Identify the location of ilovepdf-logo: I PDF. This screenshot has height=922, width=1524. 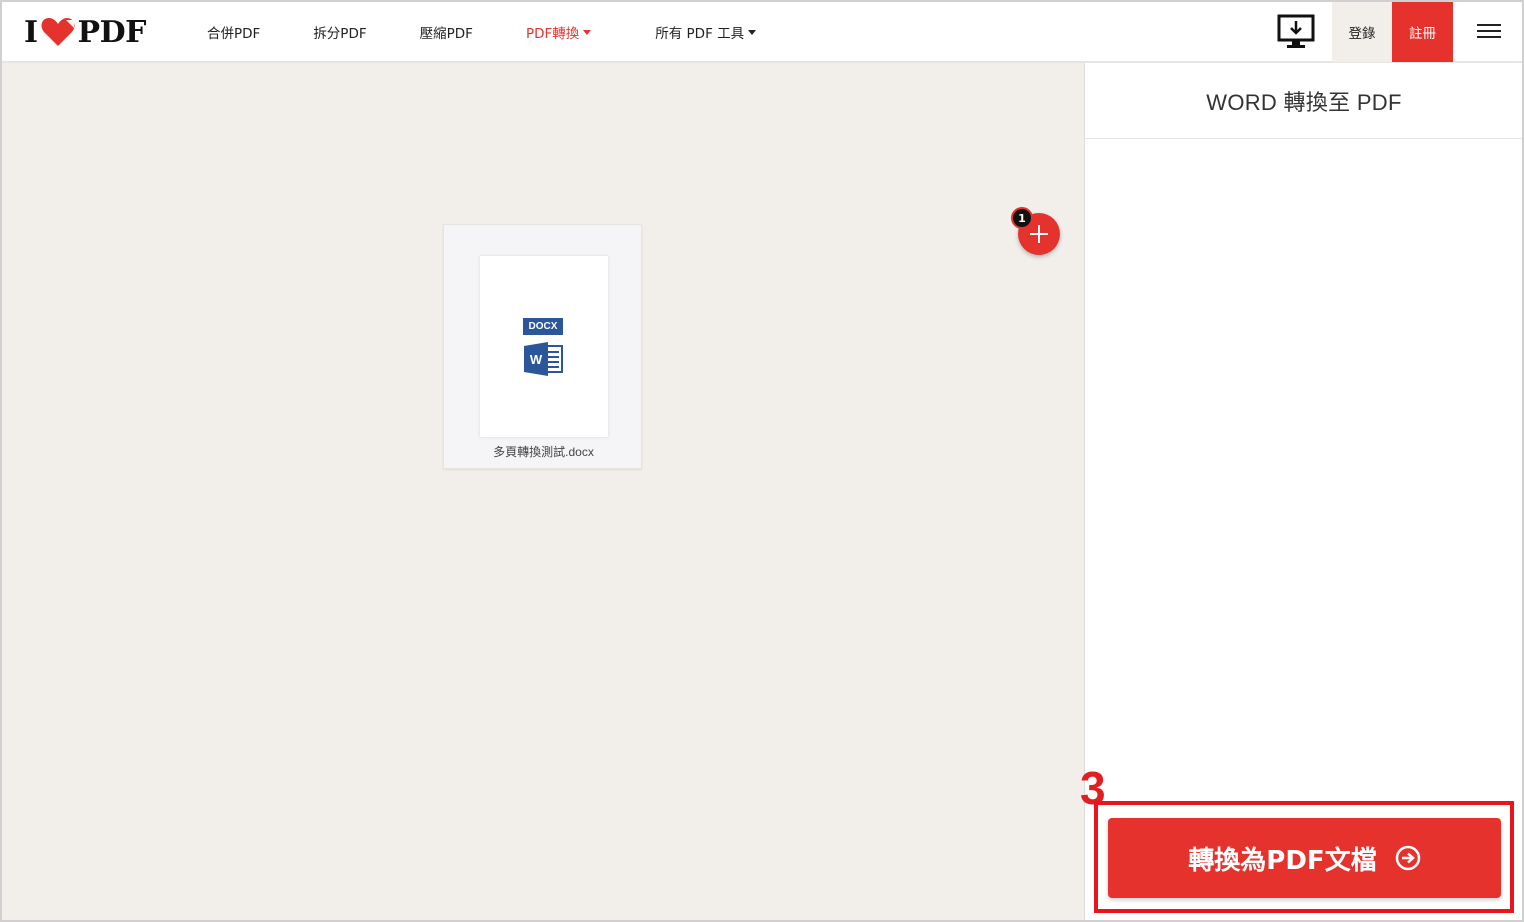
(85, 32).